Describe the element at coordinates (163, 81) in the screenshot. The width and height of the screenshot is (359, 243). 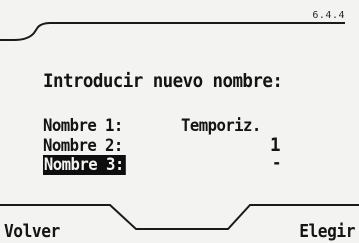
I see `prompt-title: Introducir nuevo nombre:` at that location.